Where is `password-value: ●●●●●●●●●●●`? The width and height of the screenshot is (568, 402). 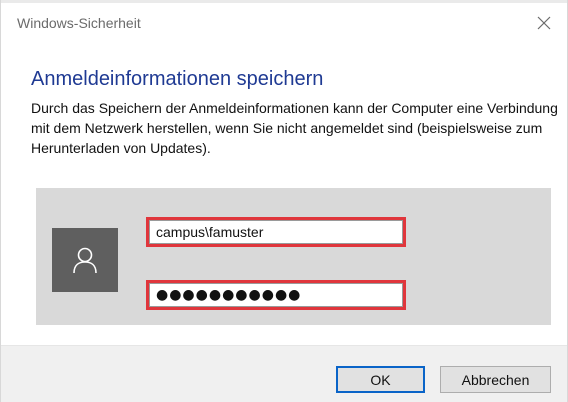 password-value: ●●●●●●●●●●● is located at coordinates (229, 295).